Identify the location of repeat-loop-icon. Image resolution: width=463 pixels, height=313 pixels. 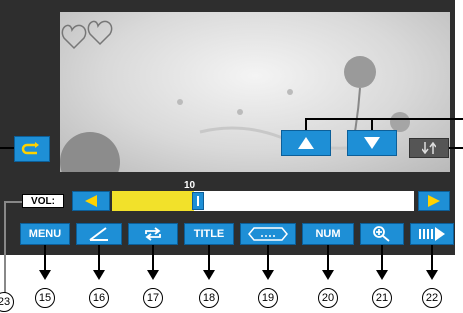
(153, 234).